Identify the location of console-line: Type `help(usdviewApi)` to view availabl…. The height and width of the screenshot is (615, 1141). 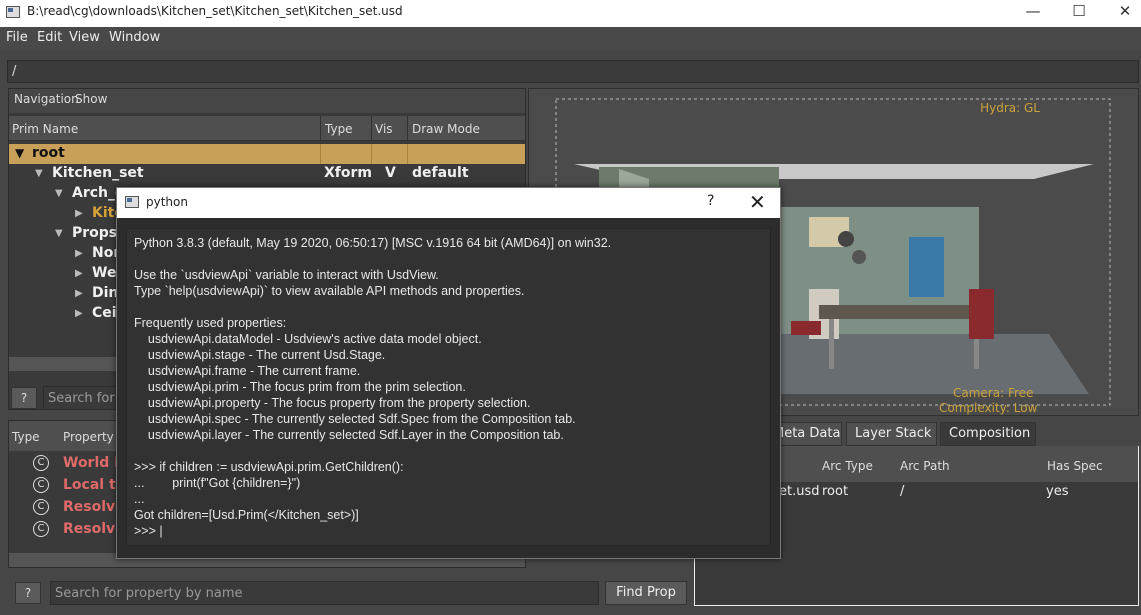
(329, 291).